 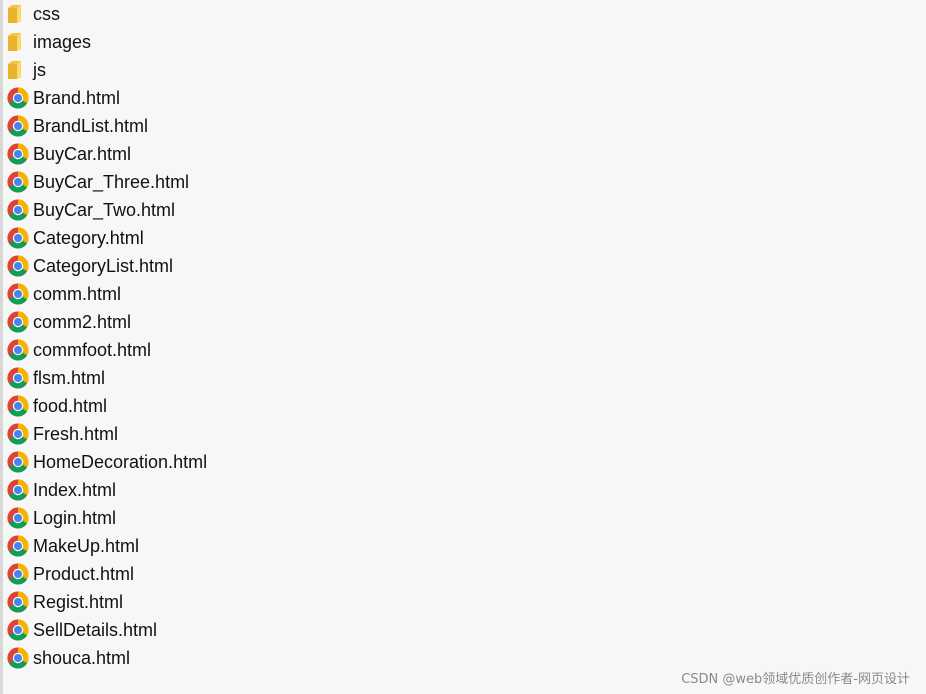 What do you see at coordinates (77, 294) in the screenshot?
I see `file-name: comm.html` at bounding box center [77, 294].